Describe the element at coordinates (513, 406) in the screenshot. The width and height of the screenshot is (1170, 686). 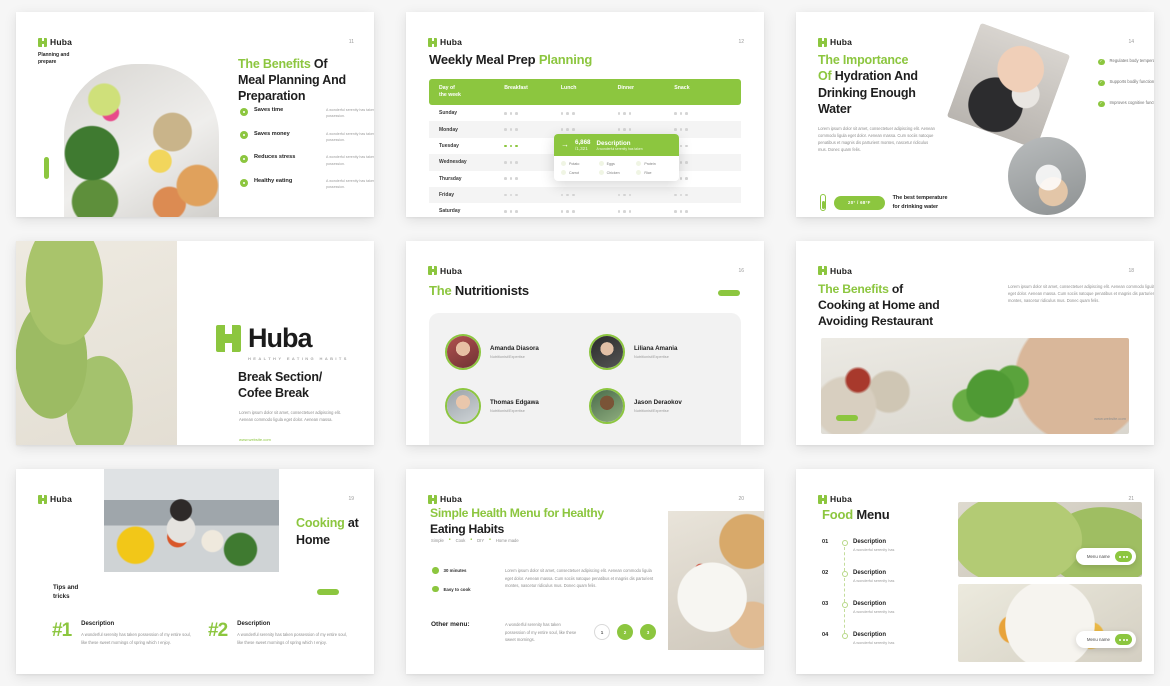
I see `team-member-card: Thomas Edgawa Nutritionist/Expertise` at that location.